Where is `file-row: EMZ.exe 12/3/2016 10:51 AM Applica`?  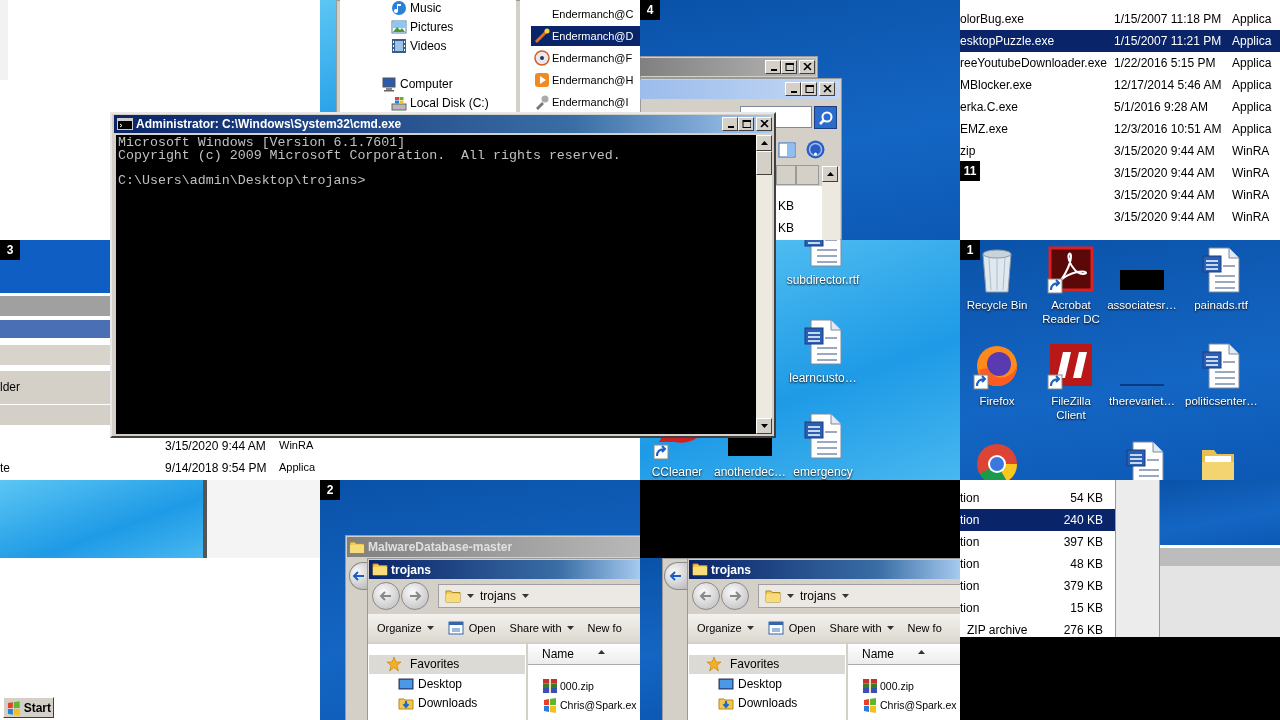
file-row: EMZ.exe 12/3/2016 10:51 AM Applica is located at coordinates (1120, 129).